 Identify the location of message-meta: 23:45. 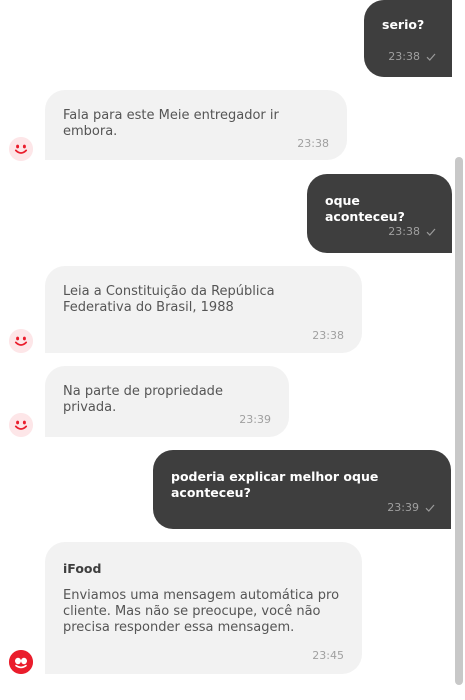
(328, 656).